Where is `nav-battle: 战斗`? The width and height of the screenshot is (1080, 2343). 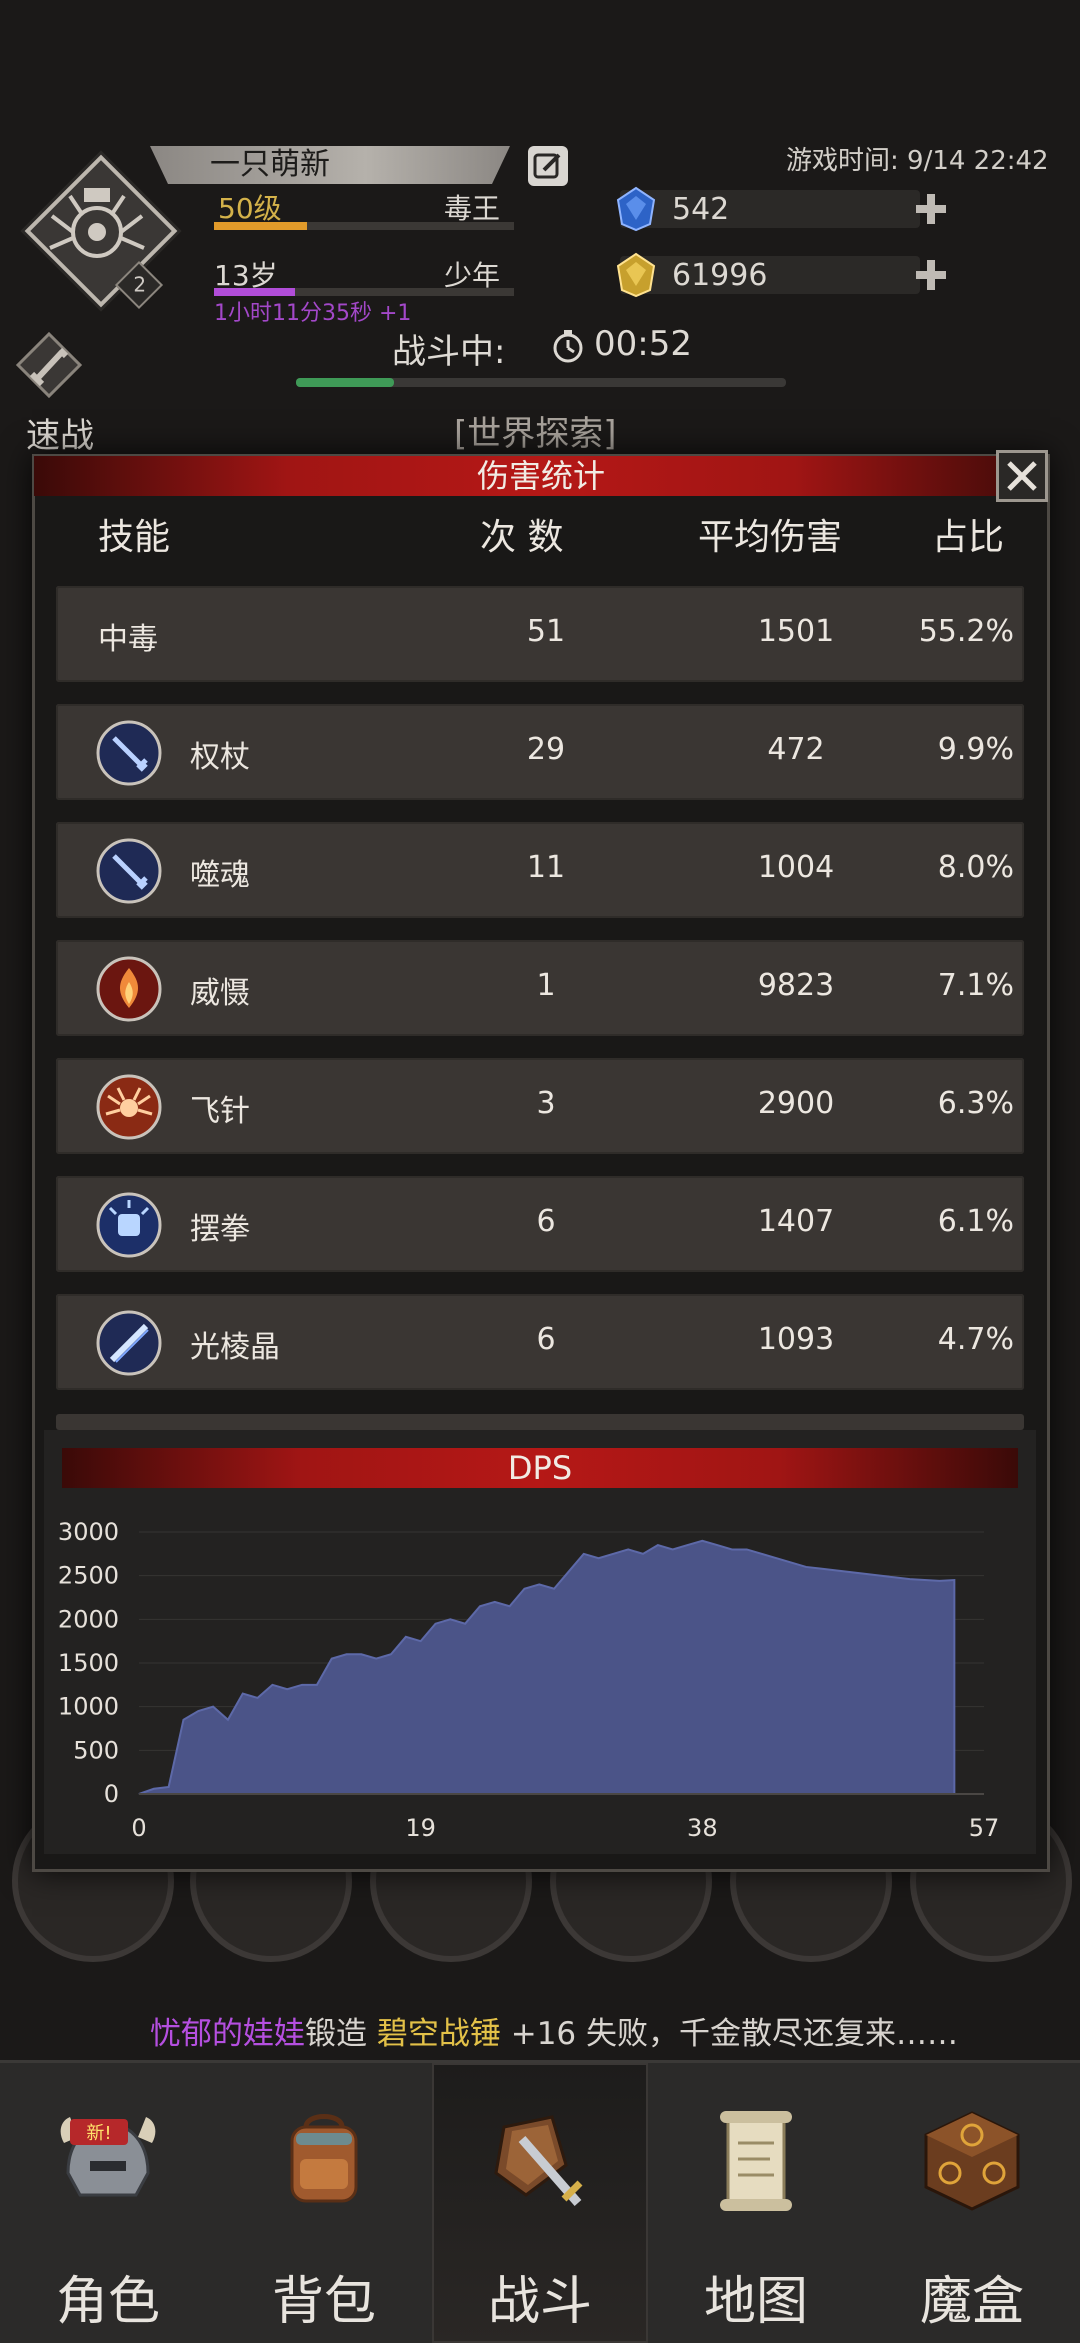
nav-battle: 战斗 is located at coordinates (540, 2203).